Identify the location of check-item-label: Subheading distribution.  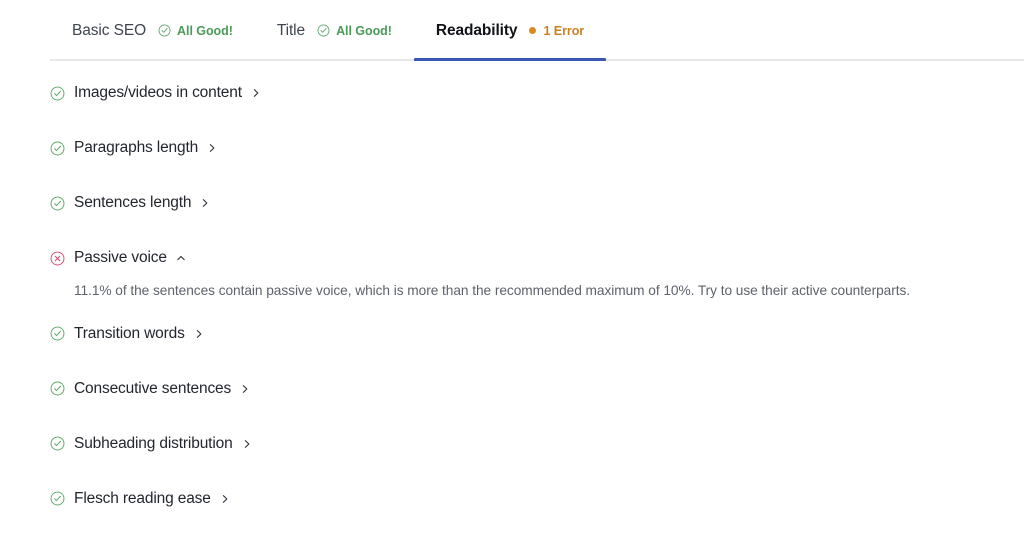
(153, 443).